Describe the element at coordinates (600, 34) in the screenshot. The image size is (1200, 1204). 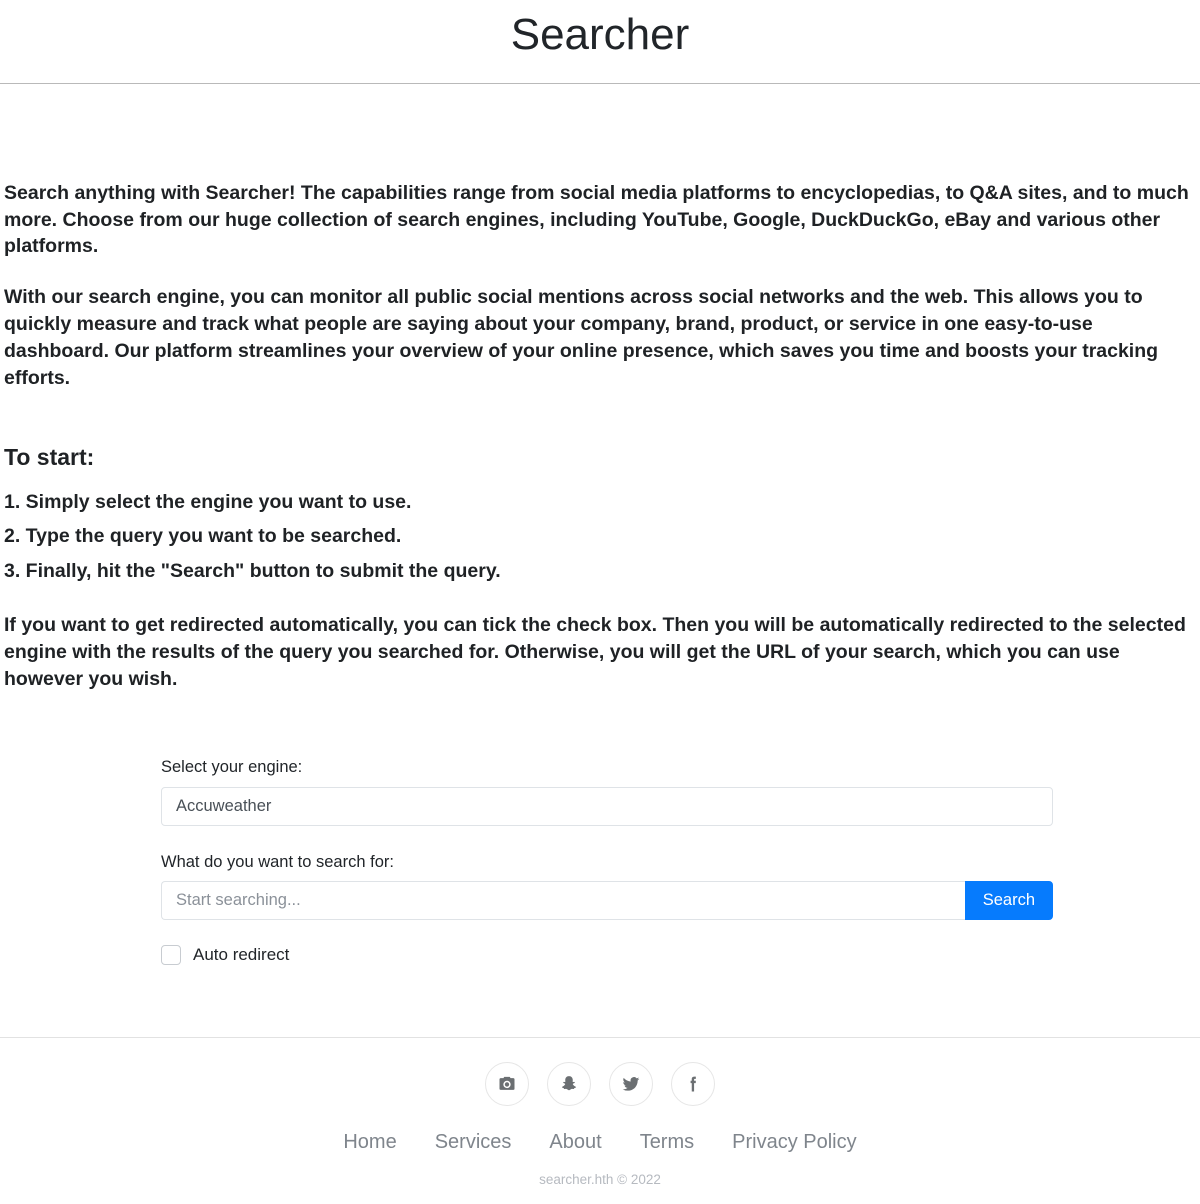
I see `page-title: Searcher` at that location.